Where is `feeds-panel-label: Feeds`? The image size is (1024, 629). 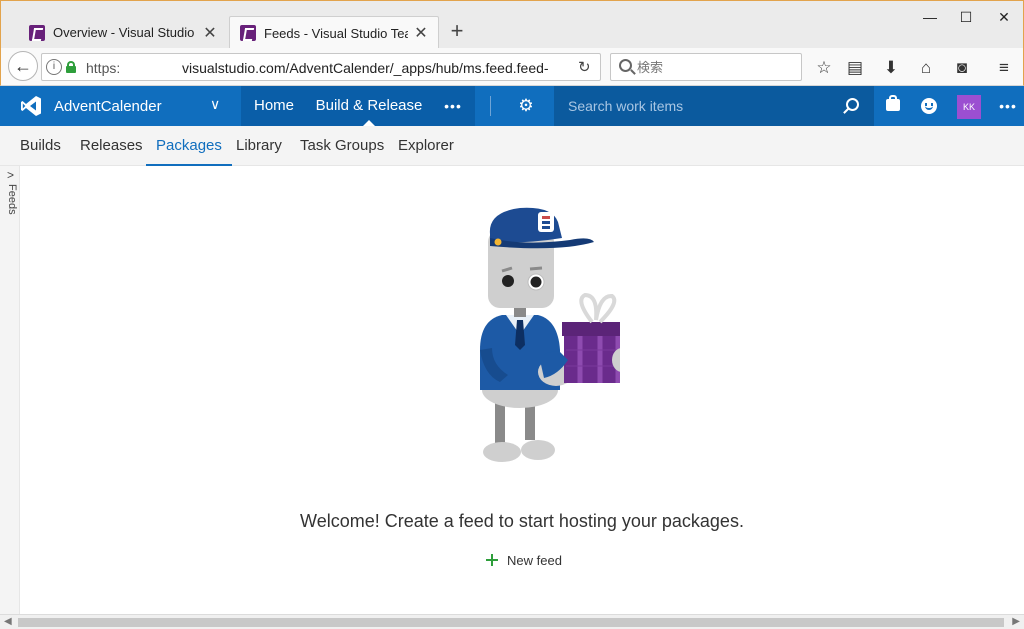 feeds-panel-label: Feeds is located at coordinates (12, 199).